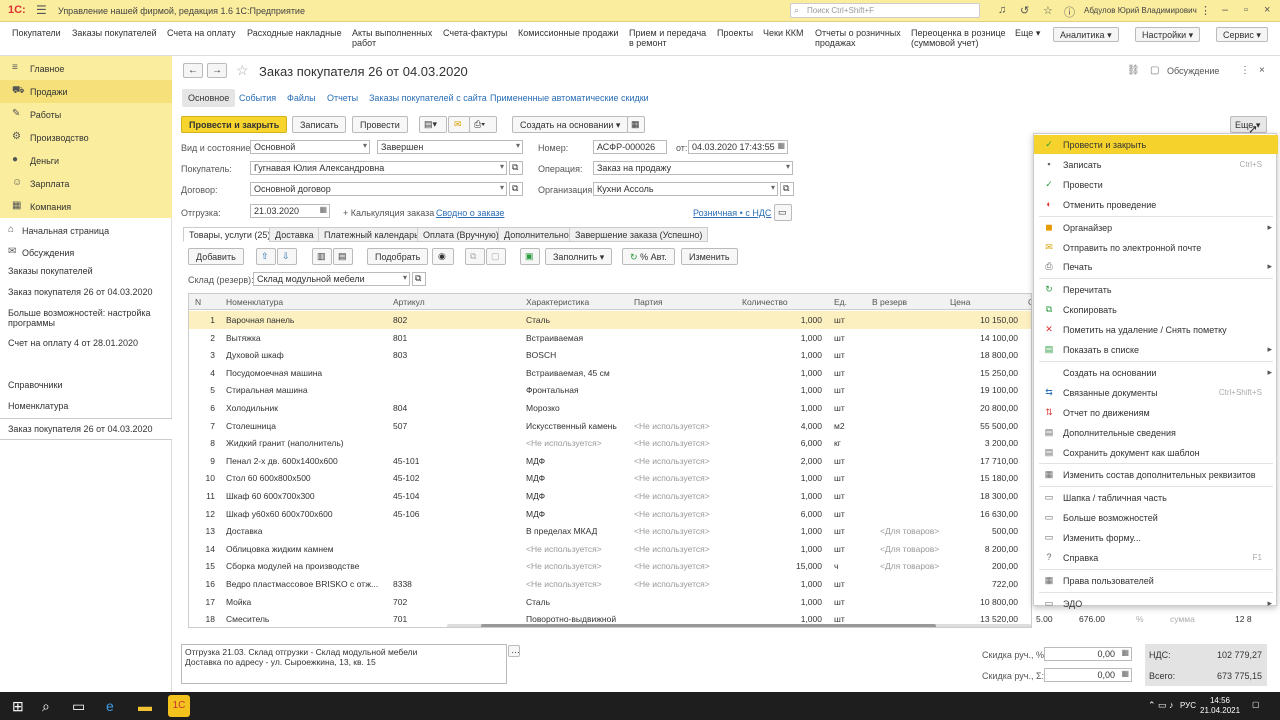 This screenshot has width=1280, height=720. What do you see at coordinates (217, 70) in the screenshot?
I see `forward-button: →` at bounding box center [217, 70].